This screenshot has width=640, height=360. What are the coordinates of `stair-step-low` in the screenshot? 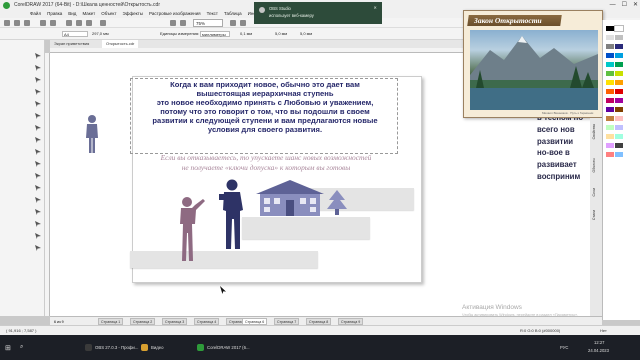 It's located at (224, 259).